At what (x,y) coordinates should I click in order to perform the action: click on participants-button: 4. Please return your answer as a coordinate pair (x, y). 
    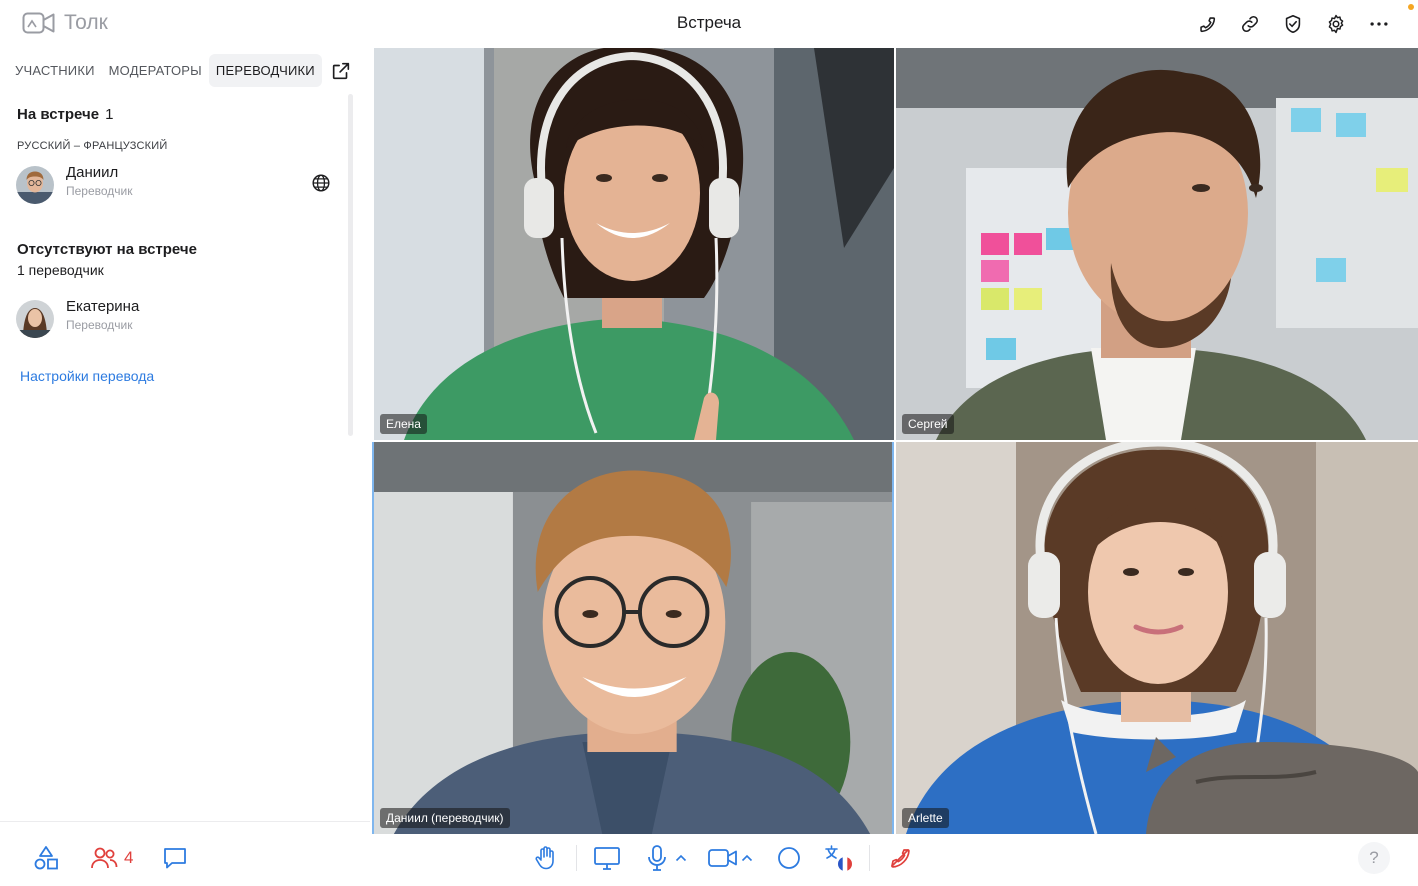
    Looking at the image, I should click on (110, 858).